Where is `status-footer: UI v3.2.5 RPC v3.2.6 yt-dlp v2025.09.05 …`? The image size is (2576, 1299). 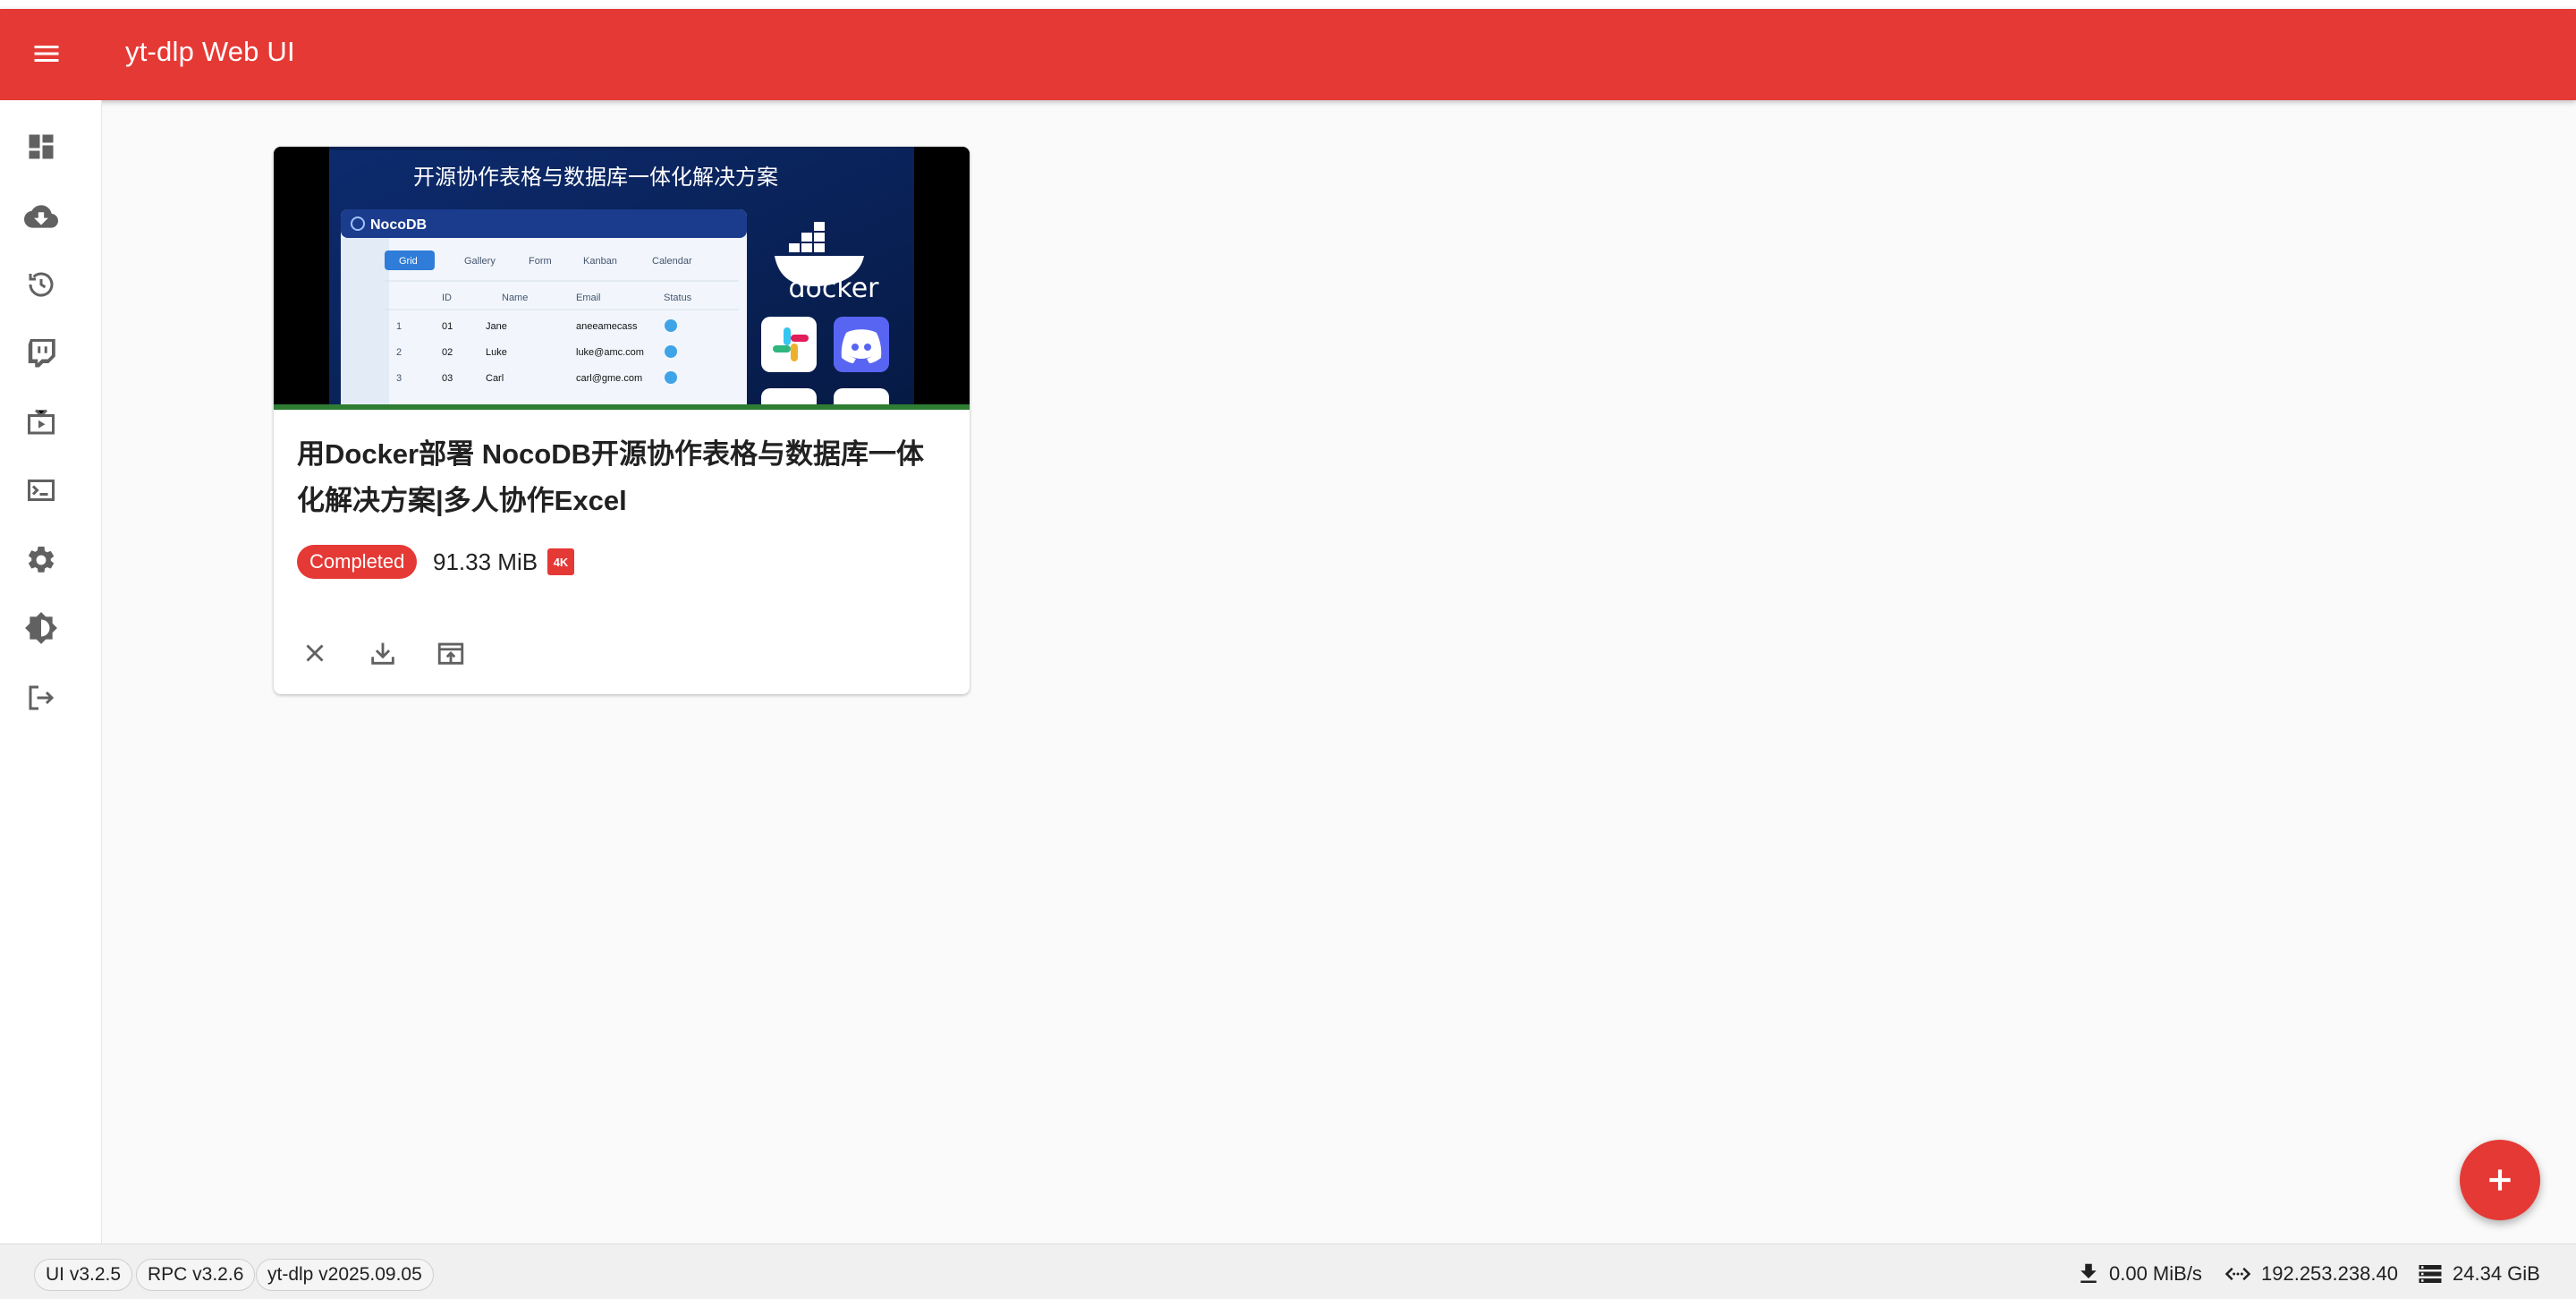 status-footer: UI v3.2.5 RPC v3.2.6 yt-dlp v2025.09.05 … is located at coordinates (1288, 1271).